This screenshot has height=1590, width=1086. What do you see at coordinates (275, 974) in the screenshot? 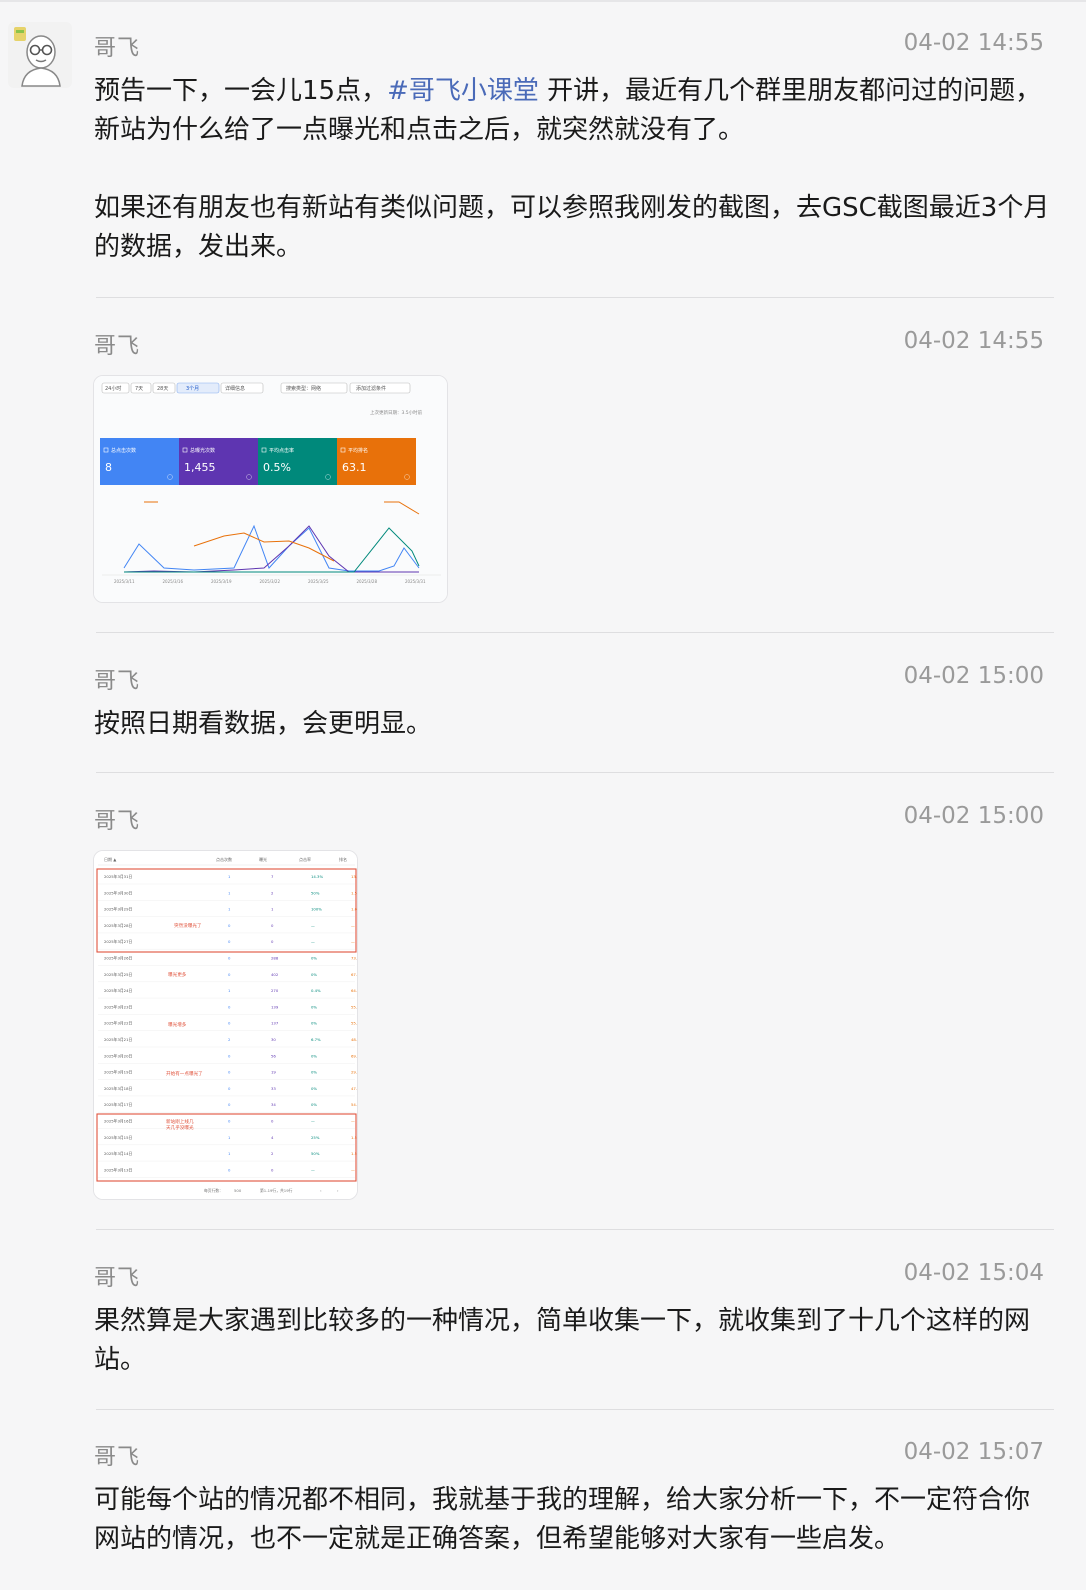
I see `table-cell: 402` at bounding box center [275, 974].